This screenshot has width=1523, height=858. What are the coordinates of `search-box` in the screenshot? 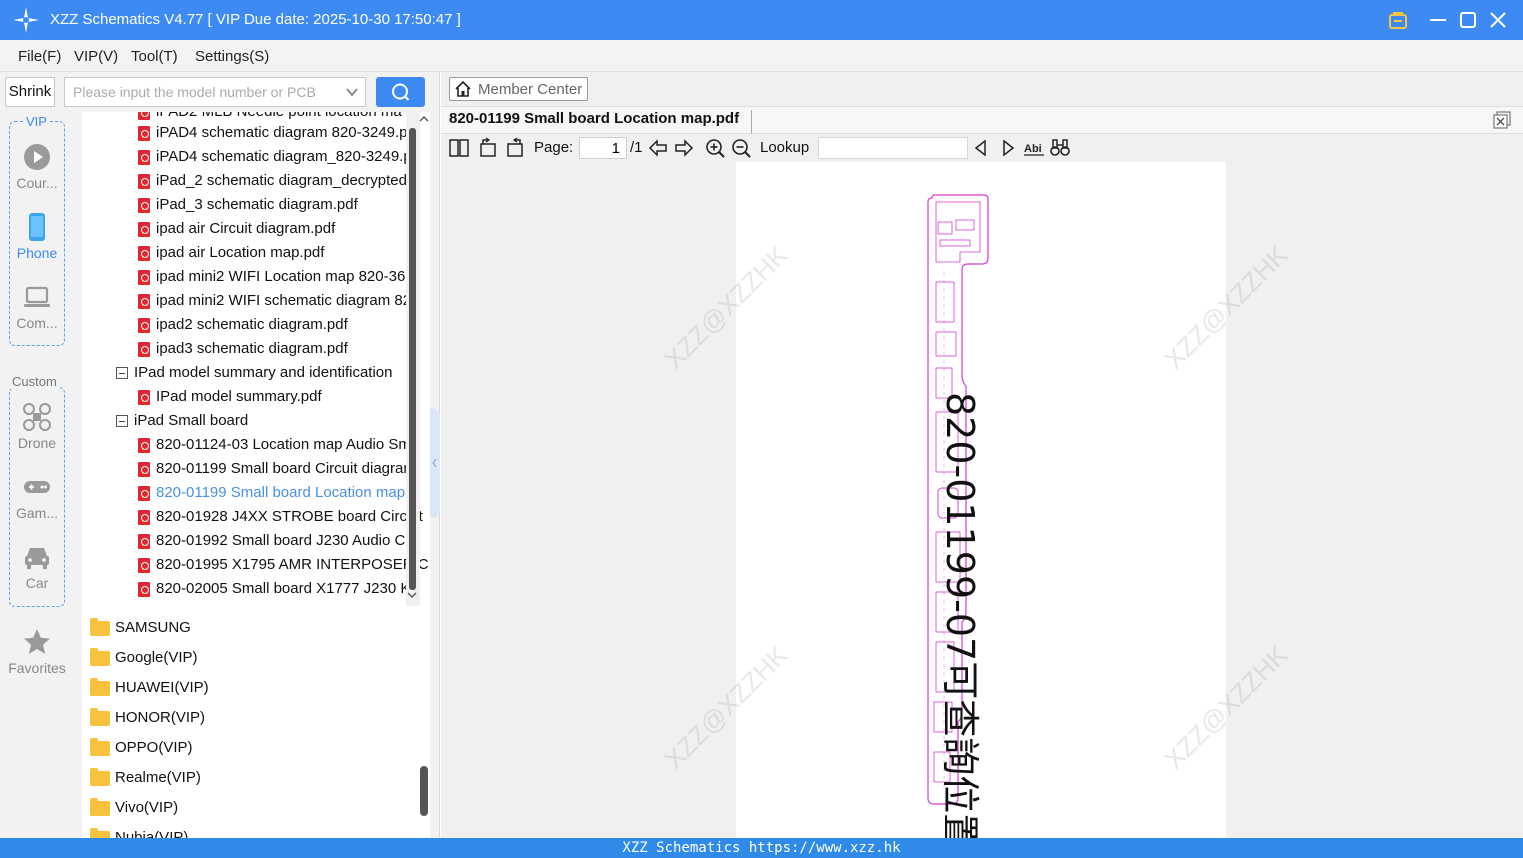 It's located at (215, 92).